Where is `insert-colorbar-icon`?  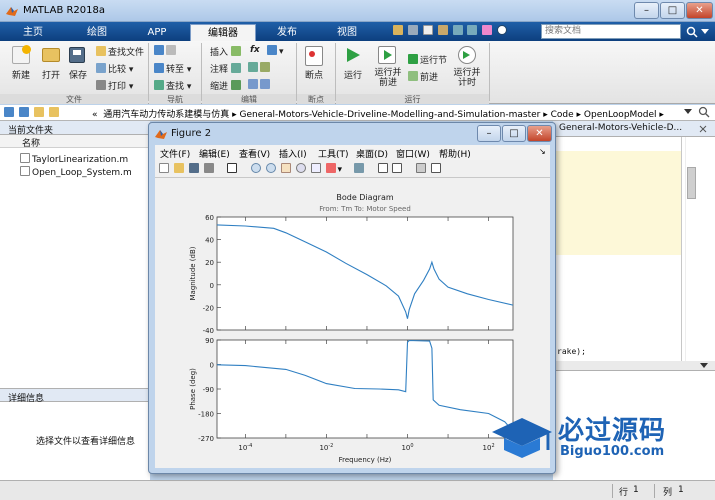
insert-colorbar-icon is located at coordinates (382, 168).